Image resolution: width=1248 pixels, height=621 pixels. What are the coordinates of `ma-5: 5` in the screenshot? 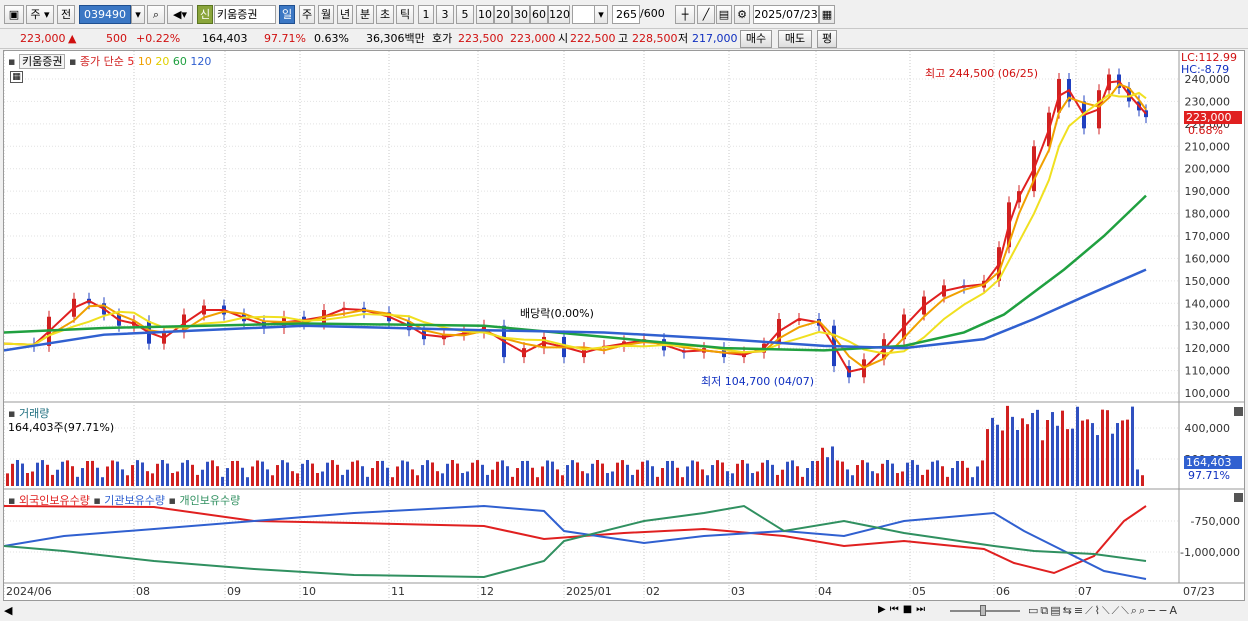 It's located at (130, 61).